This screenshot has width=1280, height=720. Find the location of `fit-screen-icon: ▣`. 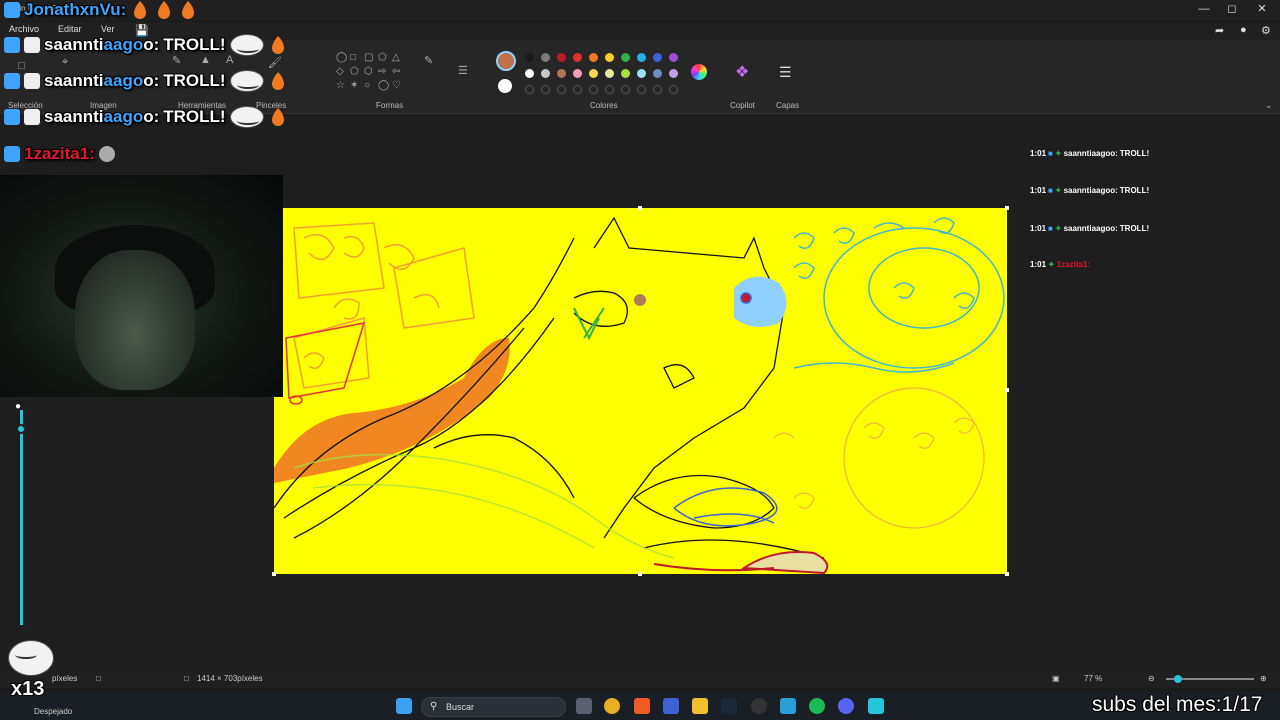

fit-screen-icon: ▣ is located at coordinates (1056, 678).